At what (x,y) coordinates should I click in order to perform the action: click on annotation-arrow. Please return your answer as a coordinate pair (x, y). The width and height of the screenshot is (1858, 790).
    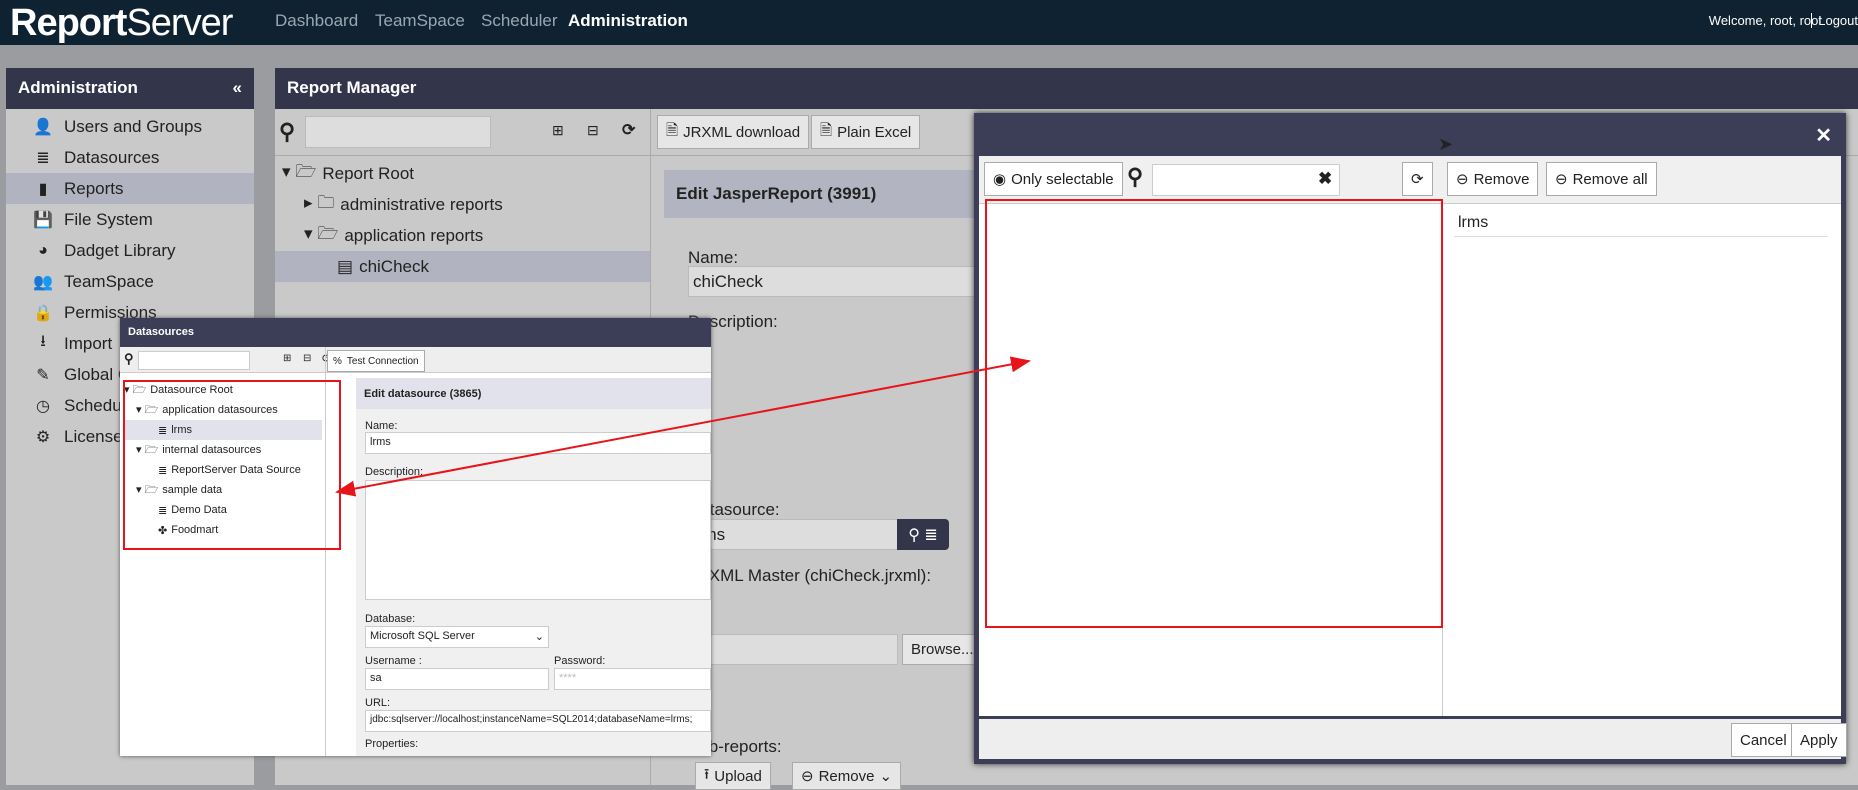
    Looking at the image, I should click on (683, 426).